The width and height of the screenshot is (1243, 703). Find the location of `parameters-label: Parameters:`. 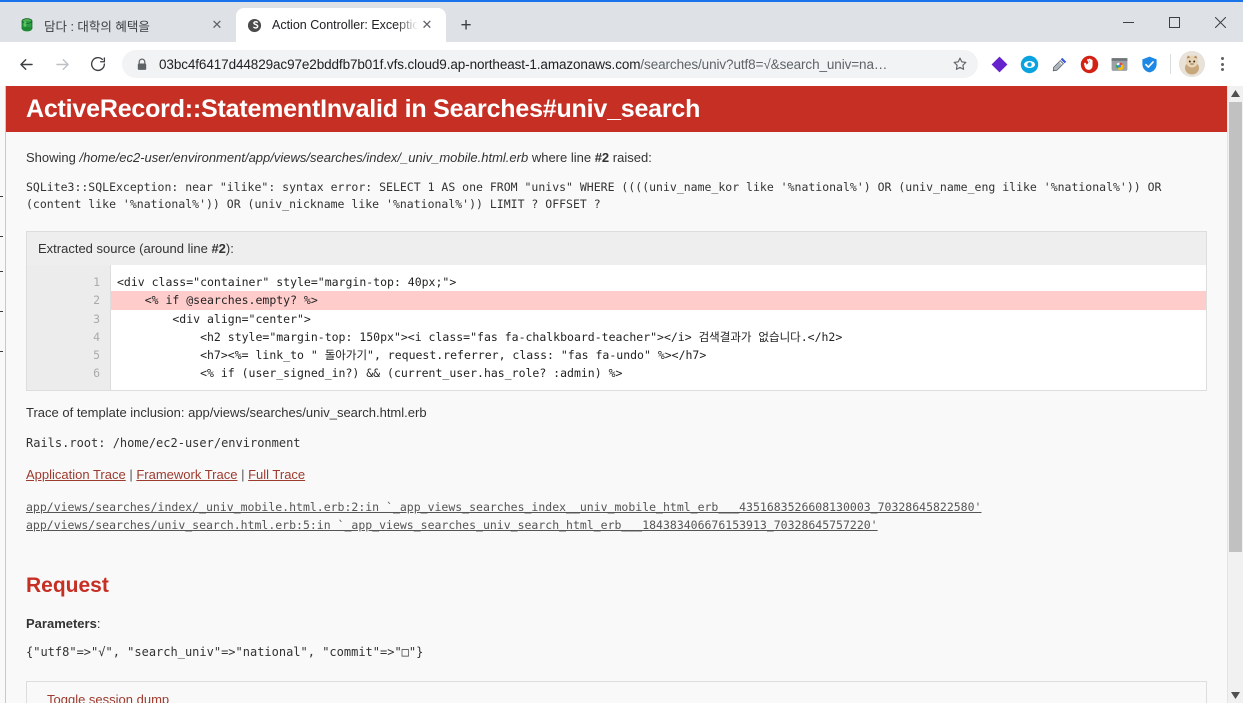

parameters-label: Parameters: is located at coordinates (616, 614).